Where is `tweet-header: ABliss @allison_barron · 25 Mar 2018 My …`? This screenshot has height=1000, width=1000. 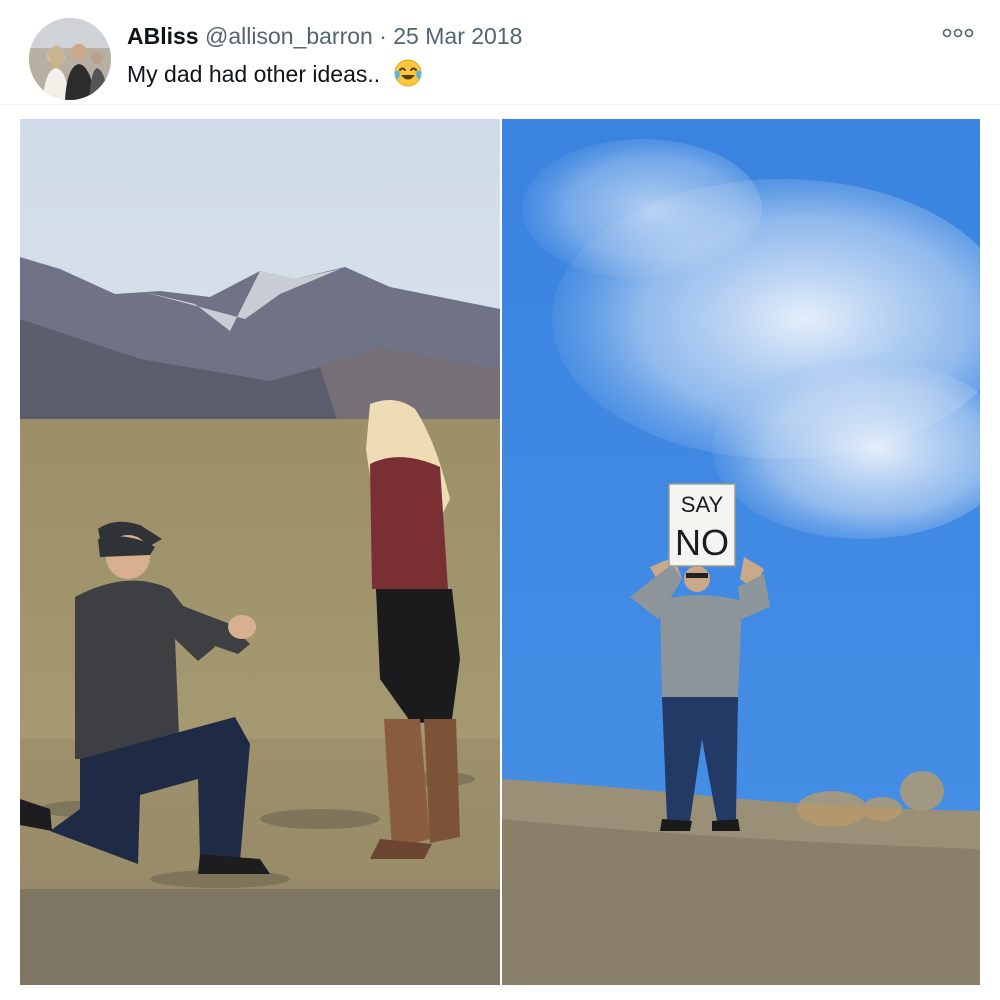
tweet-header: ABliss @allison_barron · 25 Mar 2018 My … is located at coordinates (500, 55).